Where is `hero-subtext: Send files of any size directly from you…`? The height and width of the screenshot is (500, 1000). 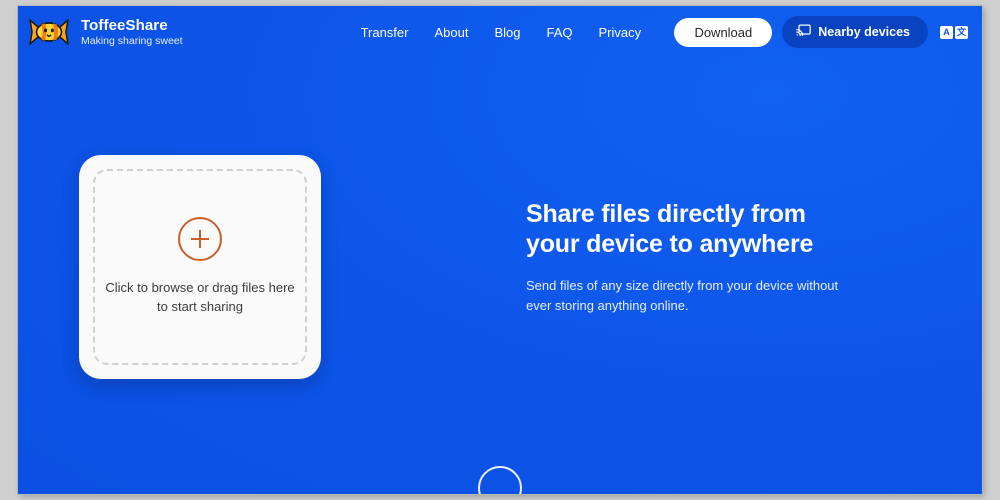
hero-subtext: Send files of any size directly from you… is located at coordinates (682, 295).